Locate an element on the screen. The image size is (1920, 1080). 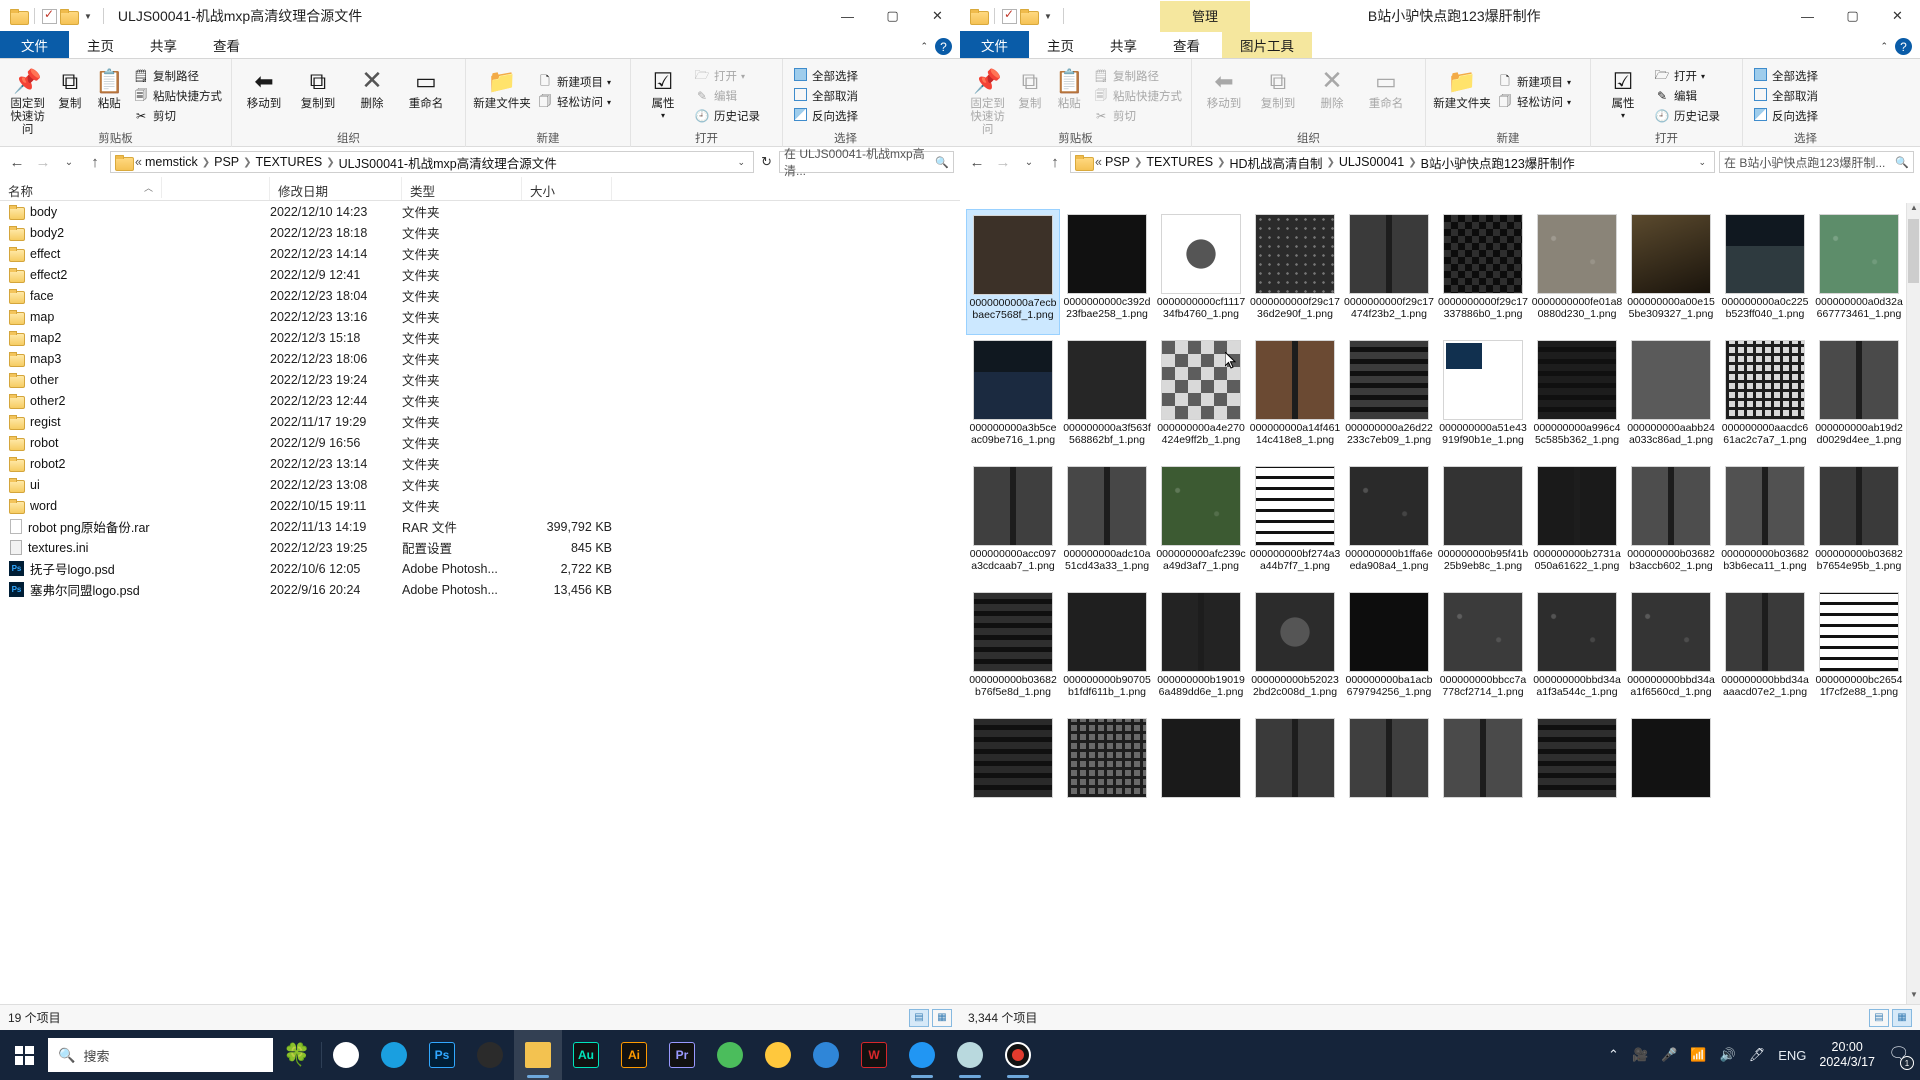
thumbnail-item: 000000000a4e270424e9ff2b_1.png is located at coordinates (1201, 398).